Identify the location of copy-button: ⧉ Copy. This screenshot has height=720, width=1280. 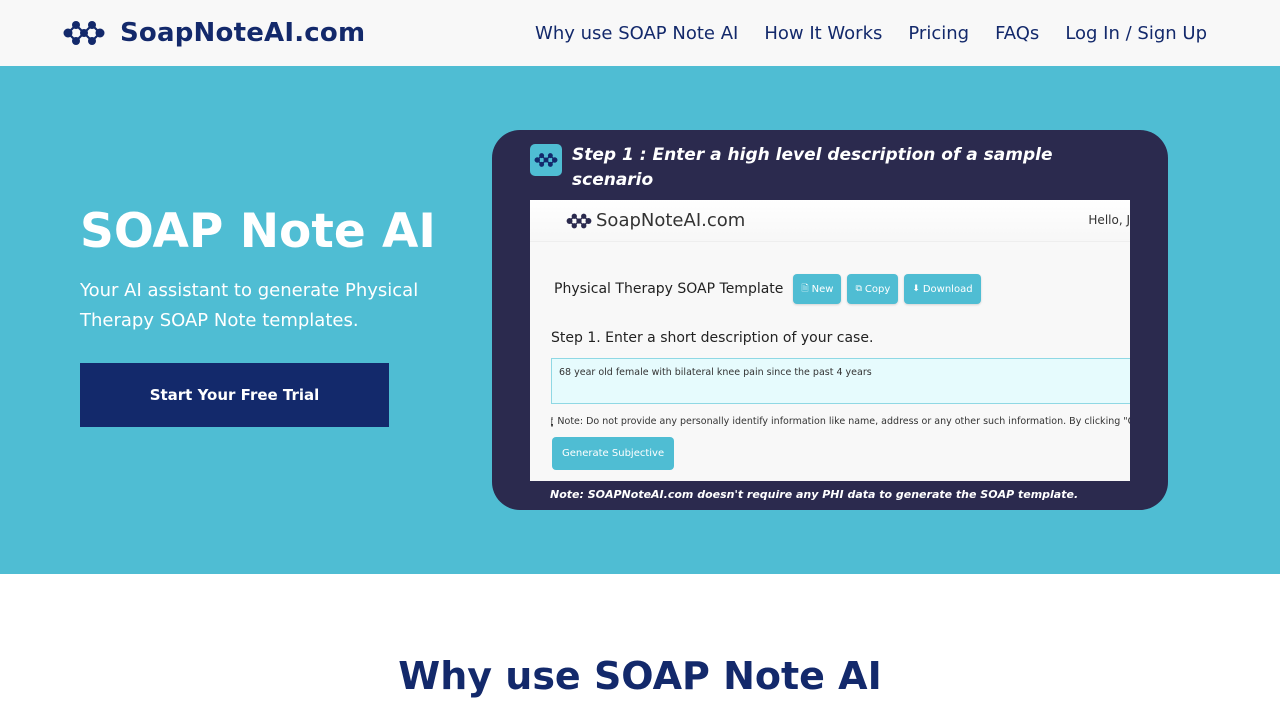
(873, 289).